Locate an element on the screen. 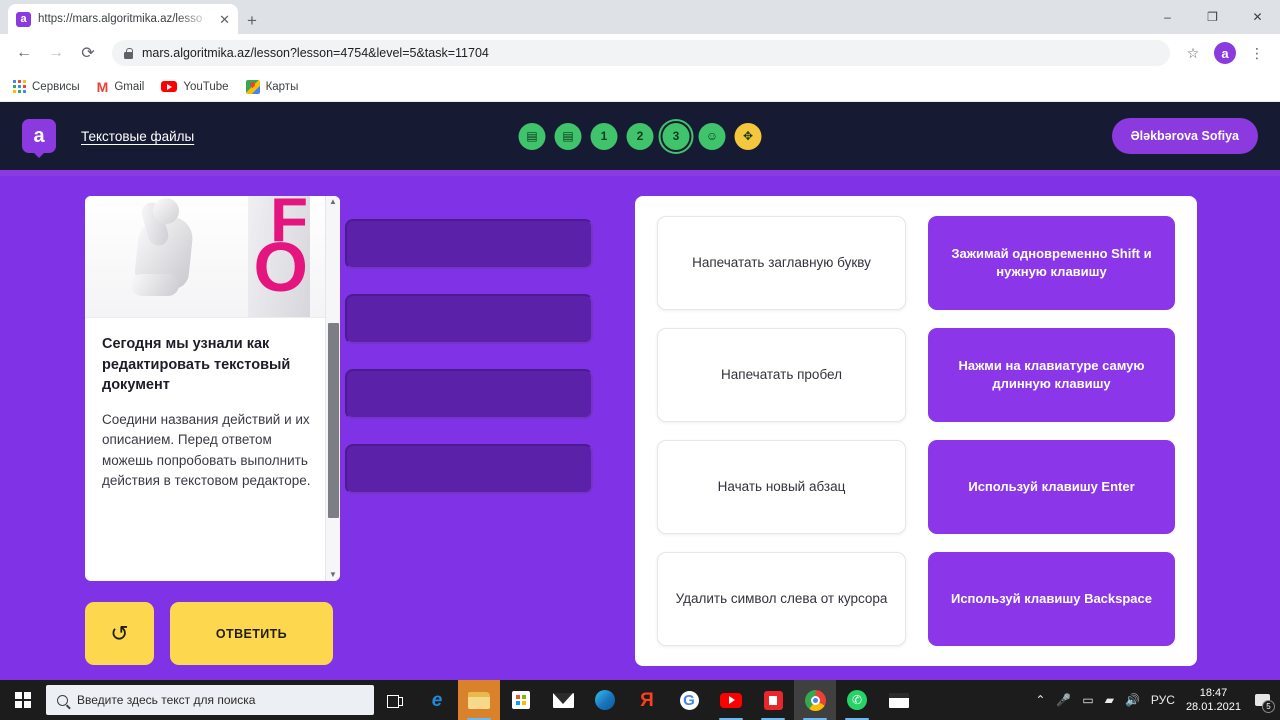 Image resolution: width=1280 pixels, height=720 pixels. taskbar-edge-chromium-icon is located at coordinates (605, 700).